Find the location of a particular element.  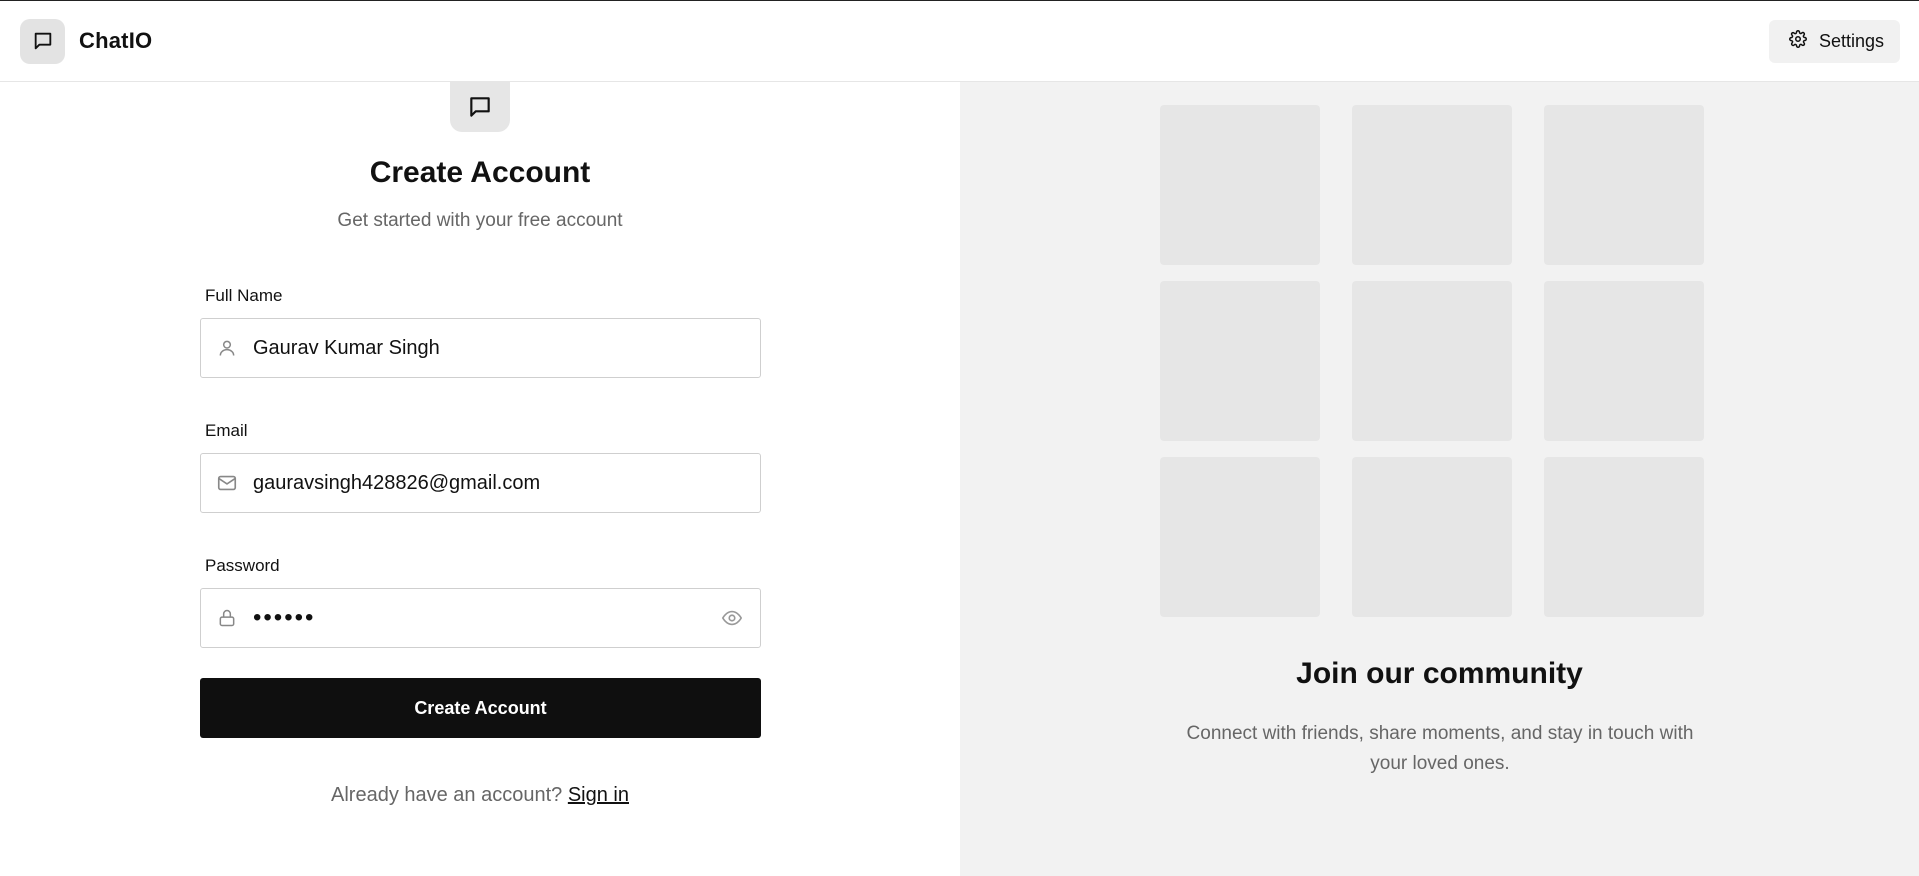

email-label: Email is located at coordinates (226, 430).